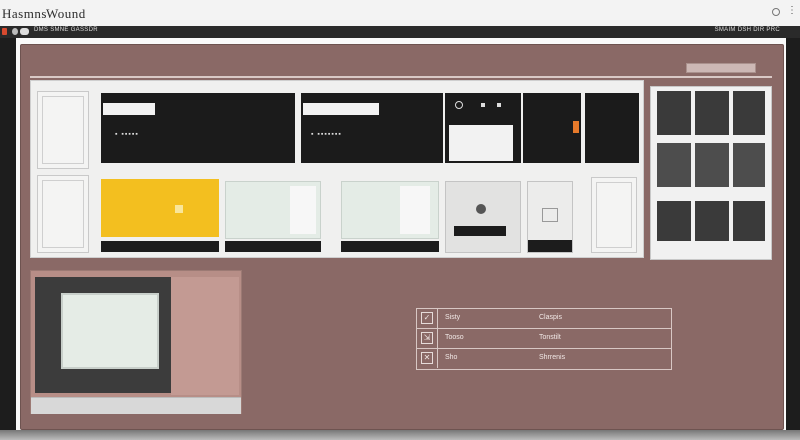 Image resolution: width=800 pixels, height=440 pixels. Describe the element at coordinates (179, 209) in the screenshot. I see `drawer-handle-icon` at that location.